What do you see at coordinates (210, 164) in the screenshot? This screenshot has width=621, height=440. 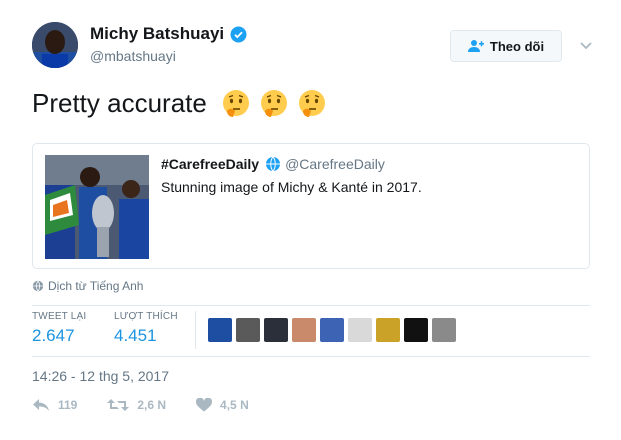 I see `quoted-author-name: #CarefreeDaily` at bounding box center [210, 164].